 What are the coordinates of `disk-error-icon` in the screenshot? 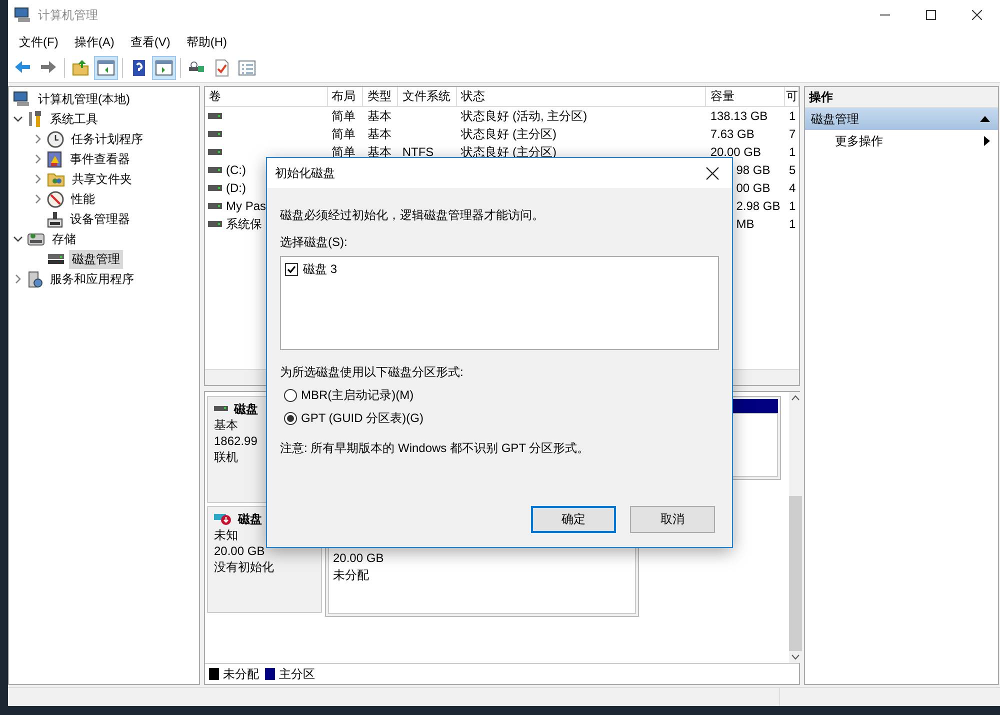 It's located at (223, 519).